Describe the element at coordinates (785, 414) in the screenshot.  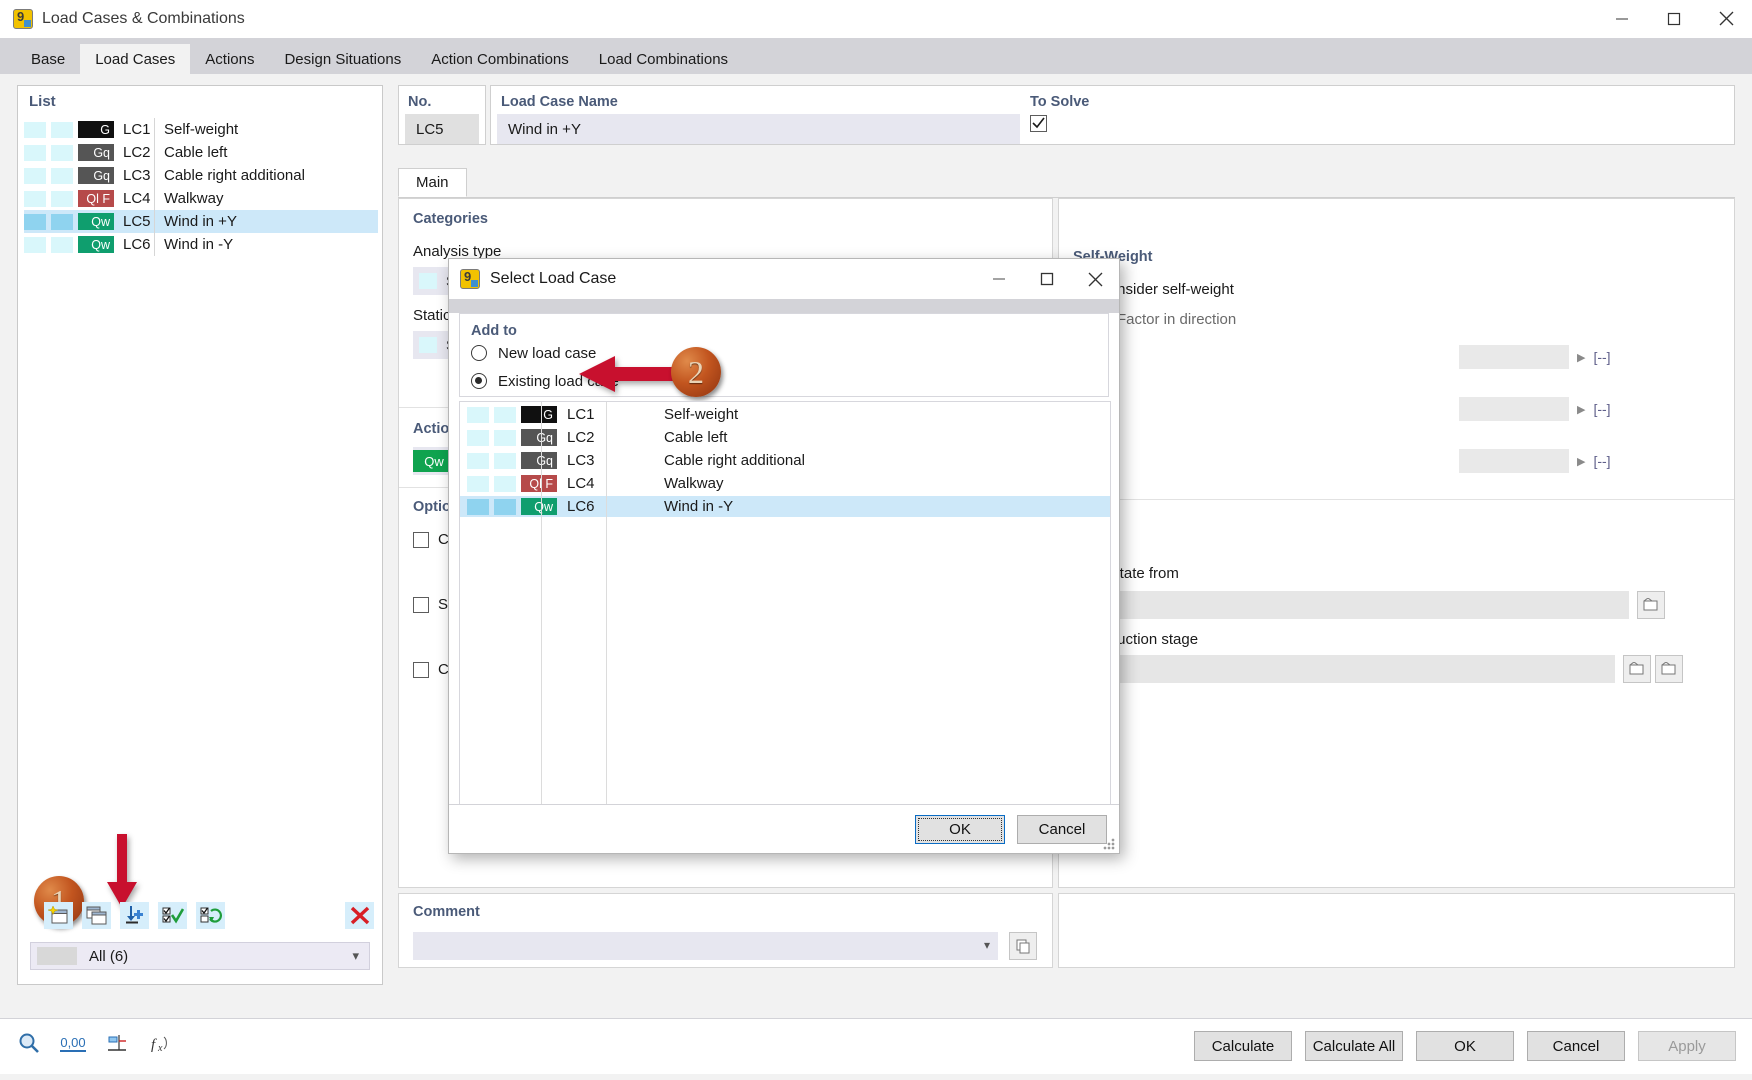
I see `list-item: G LC1 Self-weight` at that location.